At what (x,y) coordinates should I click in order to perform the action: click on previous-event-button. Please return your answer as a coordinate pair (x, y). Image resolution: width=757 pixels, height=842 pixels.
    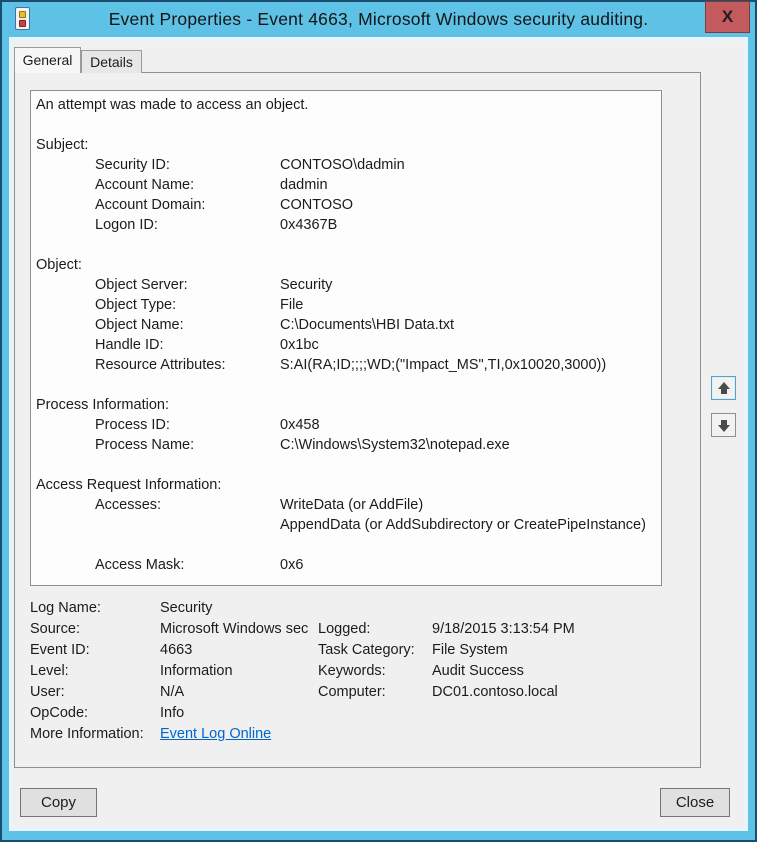
    Looking at the image, I should click on (723, 388).